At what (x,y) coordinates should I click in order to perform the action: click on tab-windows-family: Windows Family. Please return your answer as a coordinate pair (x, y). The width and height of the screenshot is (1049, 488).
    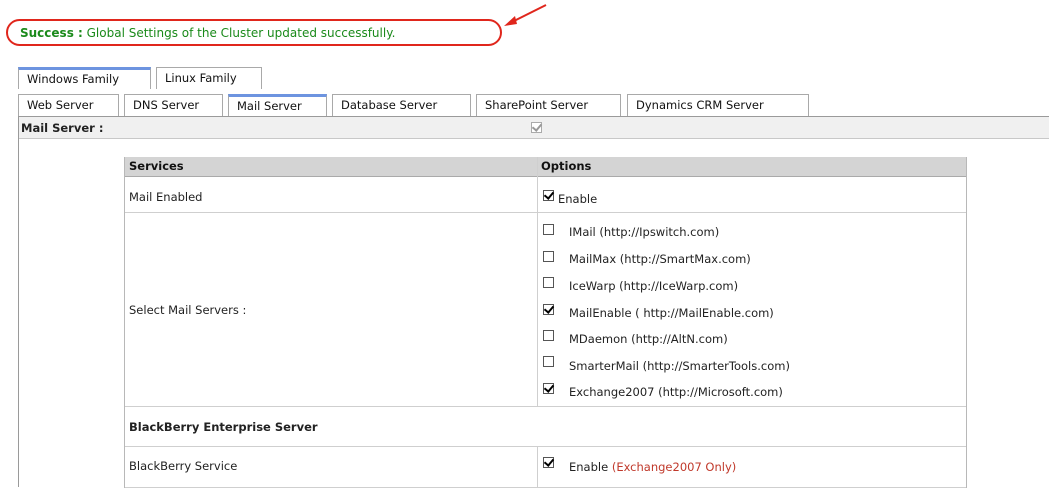
    Looking at the image, I should click on (84, 78).